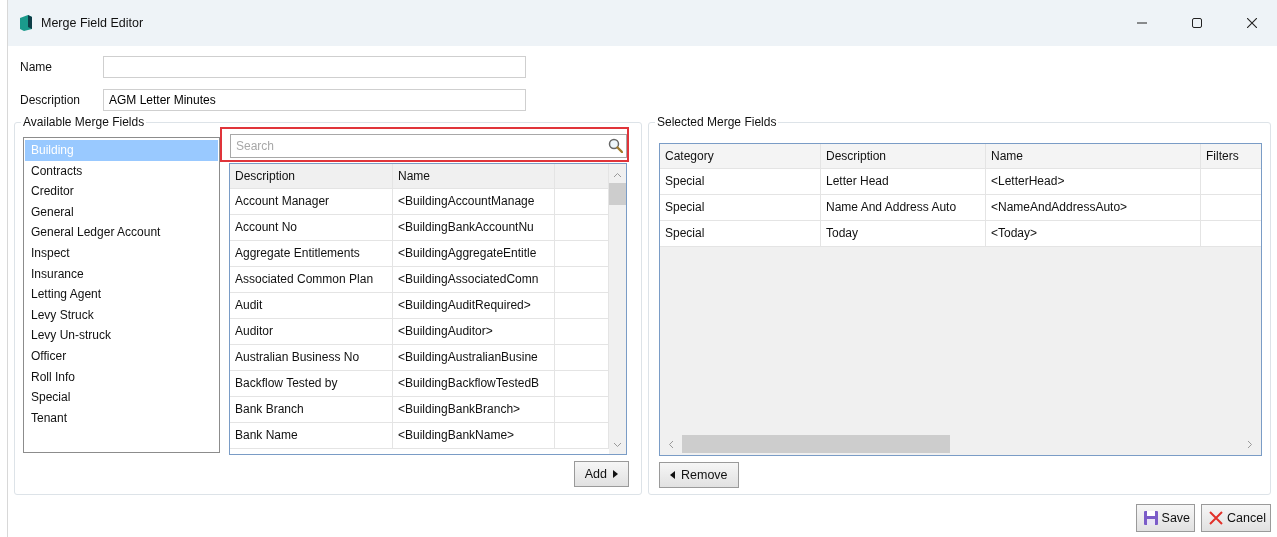 The height and width of the screenshot is (537, 1277). I want to click on table-cell: Australian Business No, so click(311, 357).